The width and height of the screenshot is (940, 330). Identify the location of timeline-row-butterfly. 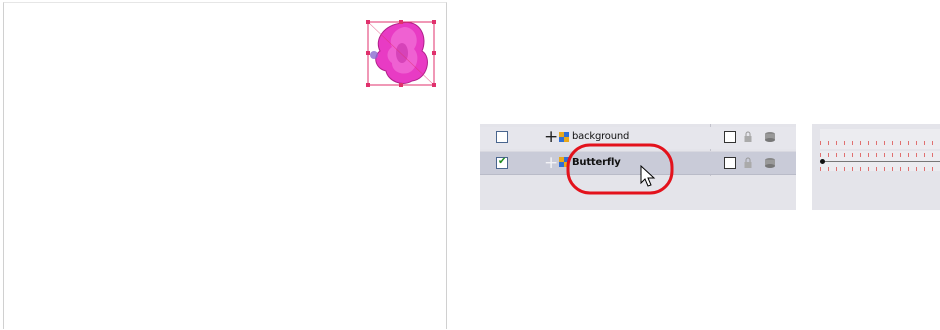
(880, 161).